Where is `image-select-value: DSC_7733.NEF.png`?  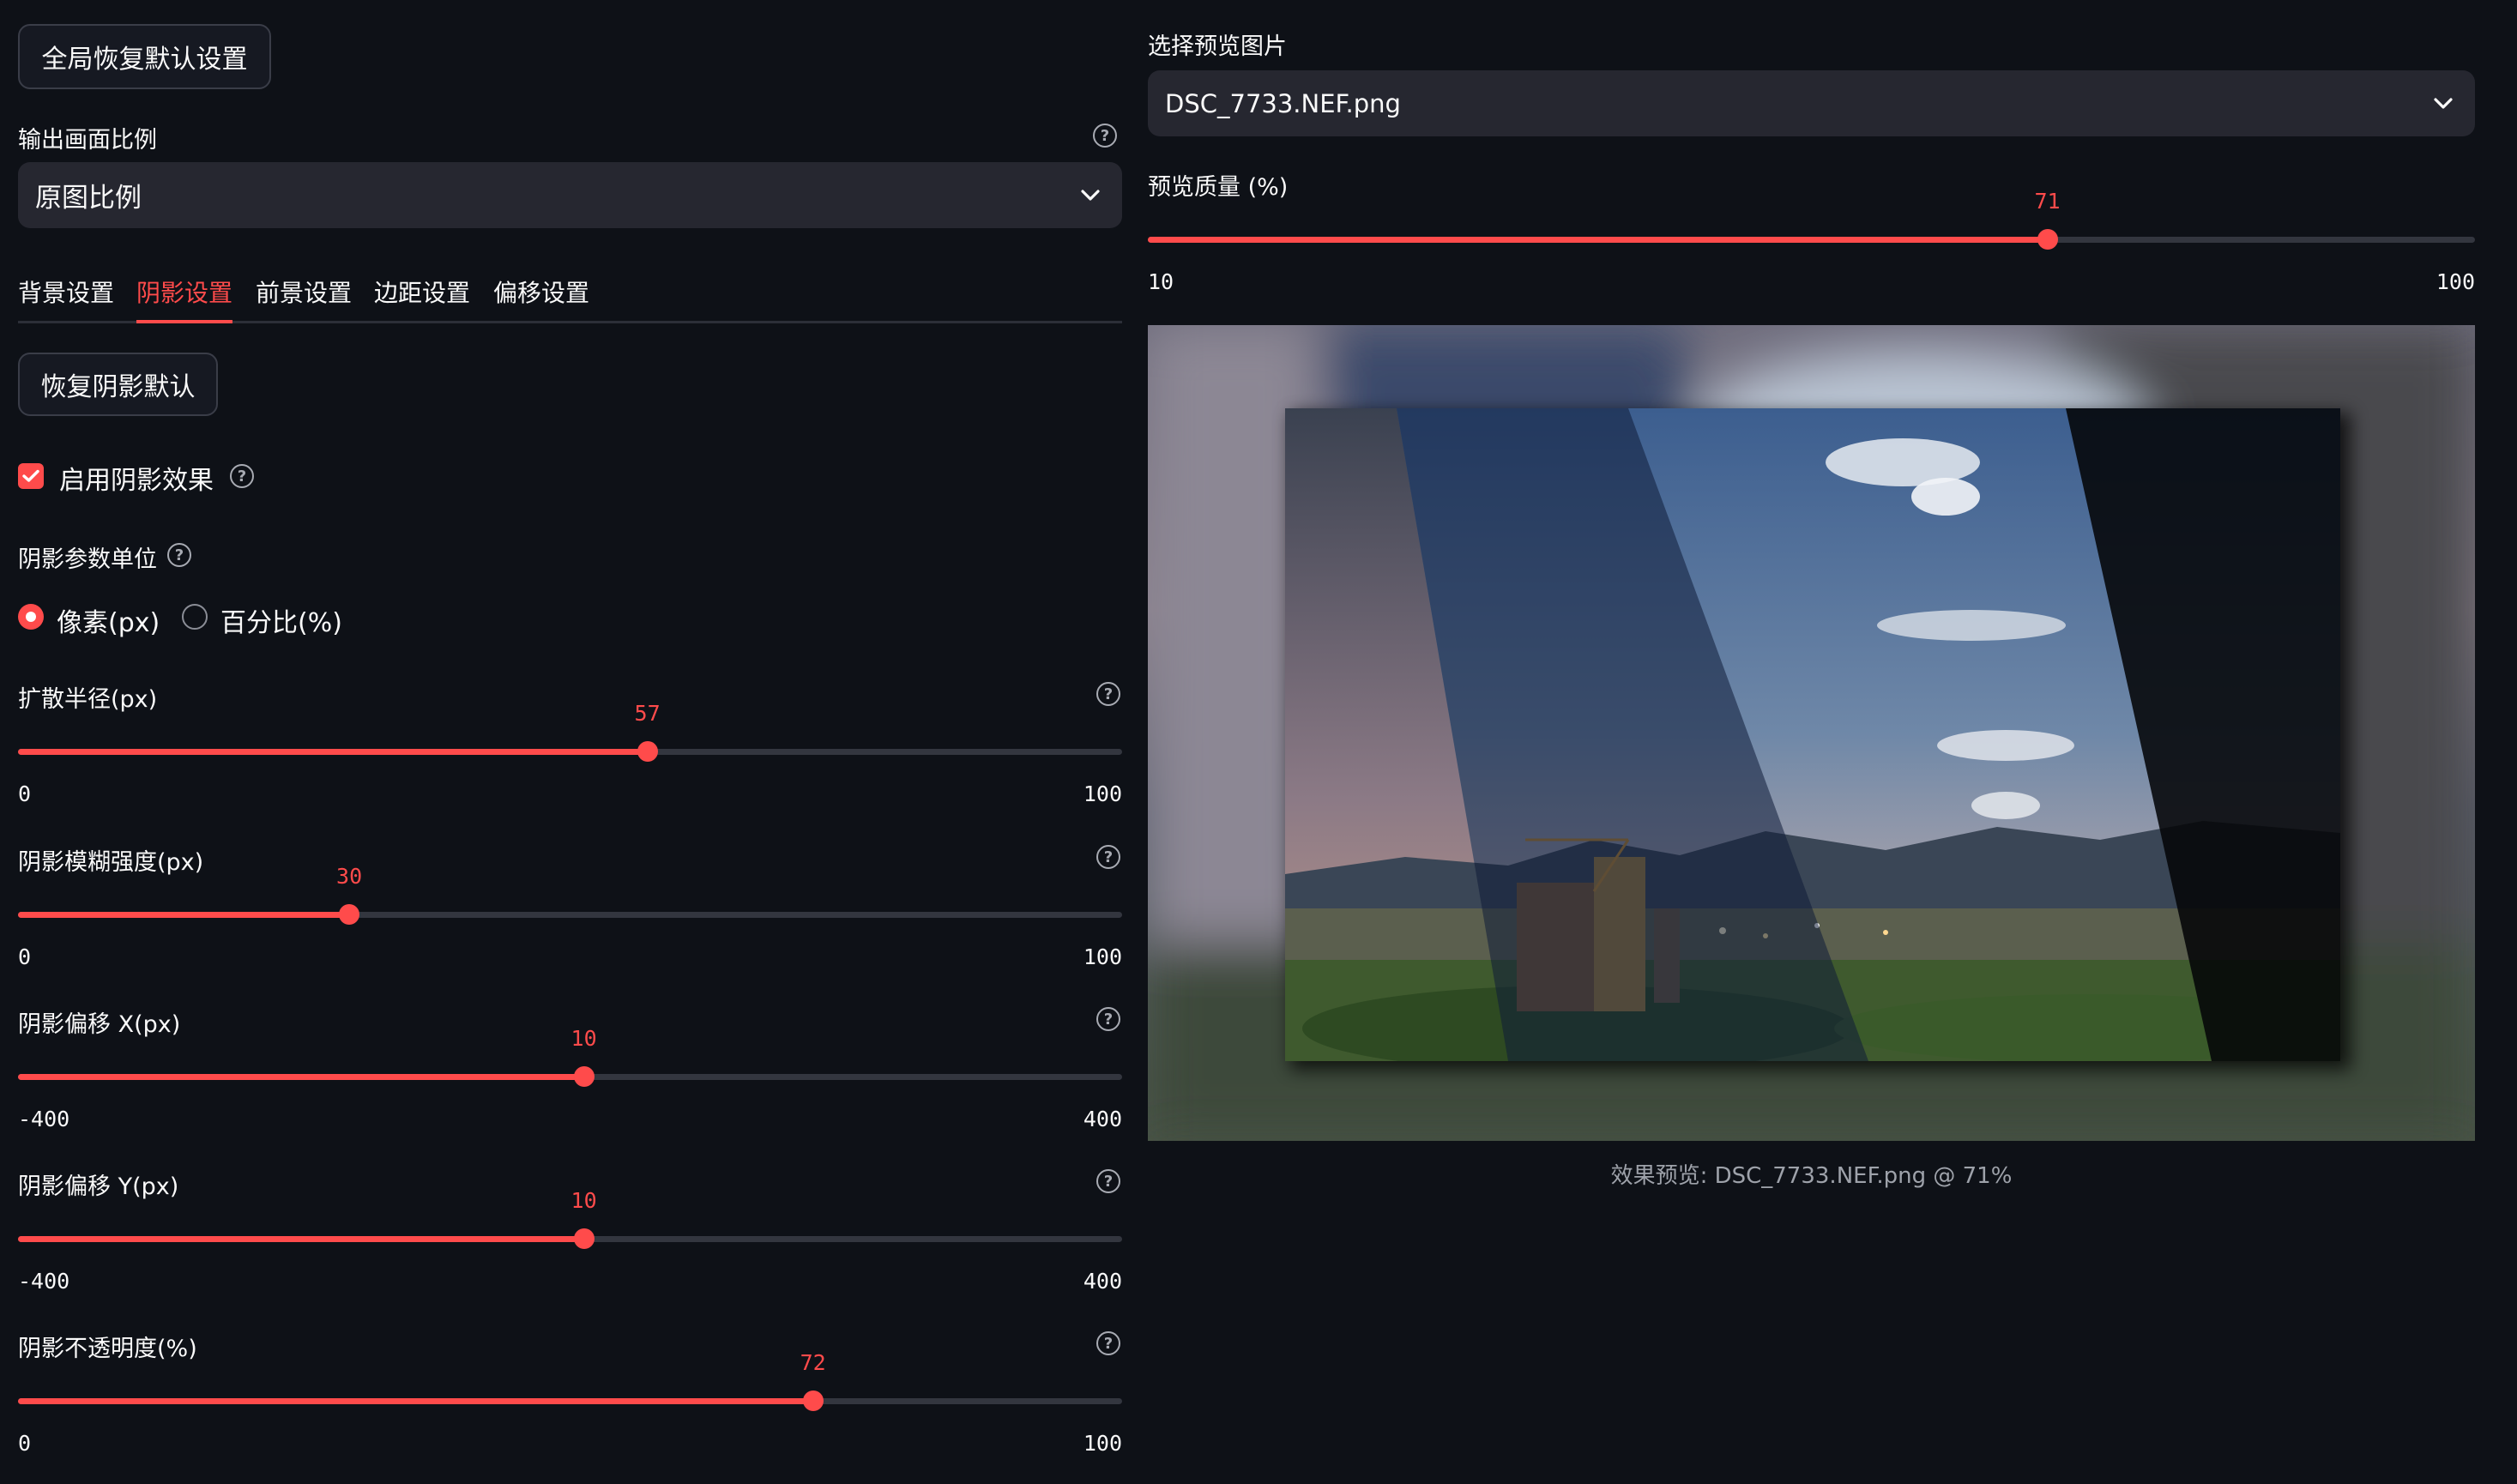
image-select-value: DSC_7733.NEF.png is located at coordinates (1283, 103).